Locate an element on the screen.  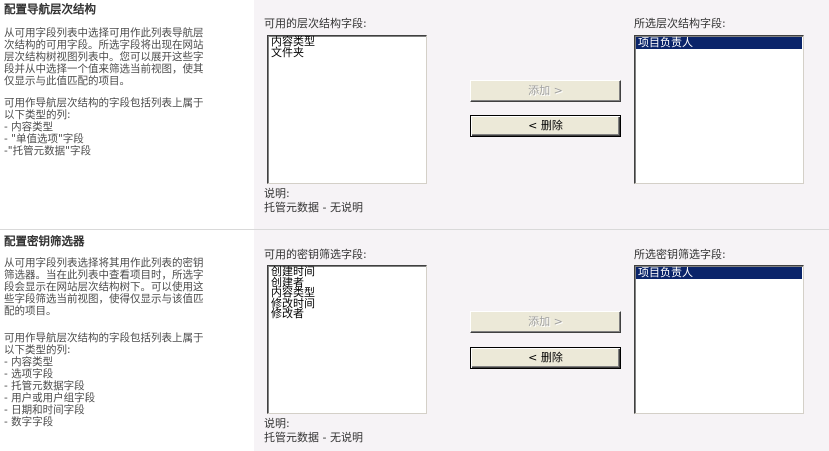
nav-type-item: - "单值选项"字段 is located at coordinates (44, 139).